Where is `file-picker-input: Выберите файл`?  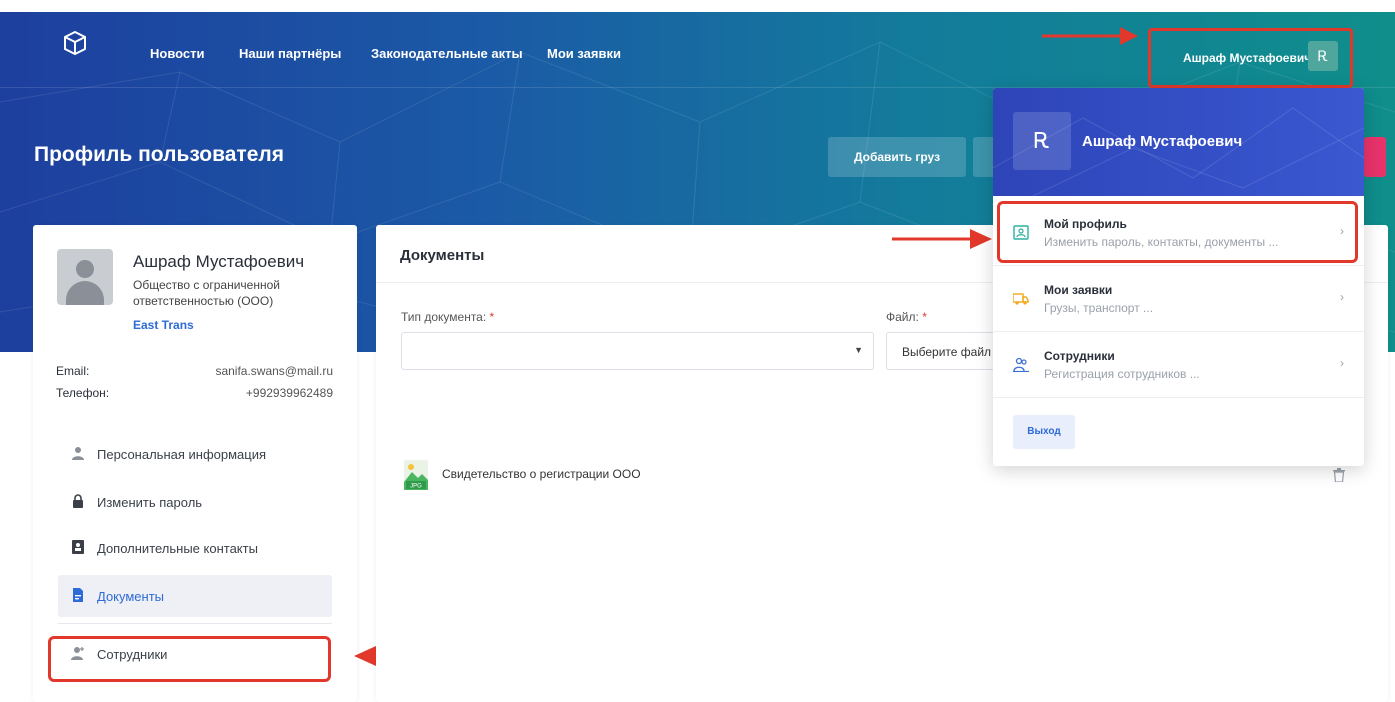 file-picker-input: Выберите файл is located at coordinates (946, 351).